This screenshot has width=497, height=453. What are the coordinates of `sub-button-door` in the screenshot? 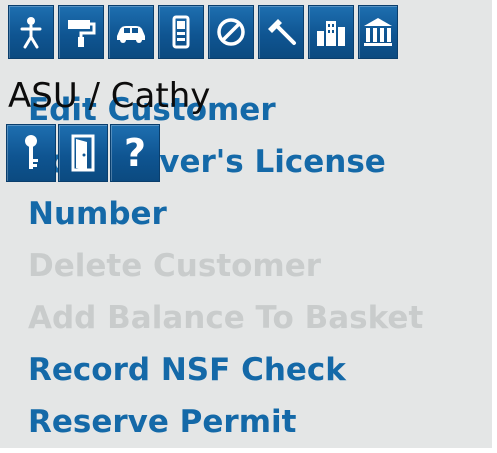 It's located at (83, 153).